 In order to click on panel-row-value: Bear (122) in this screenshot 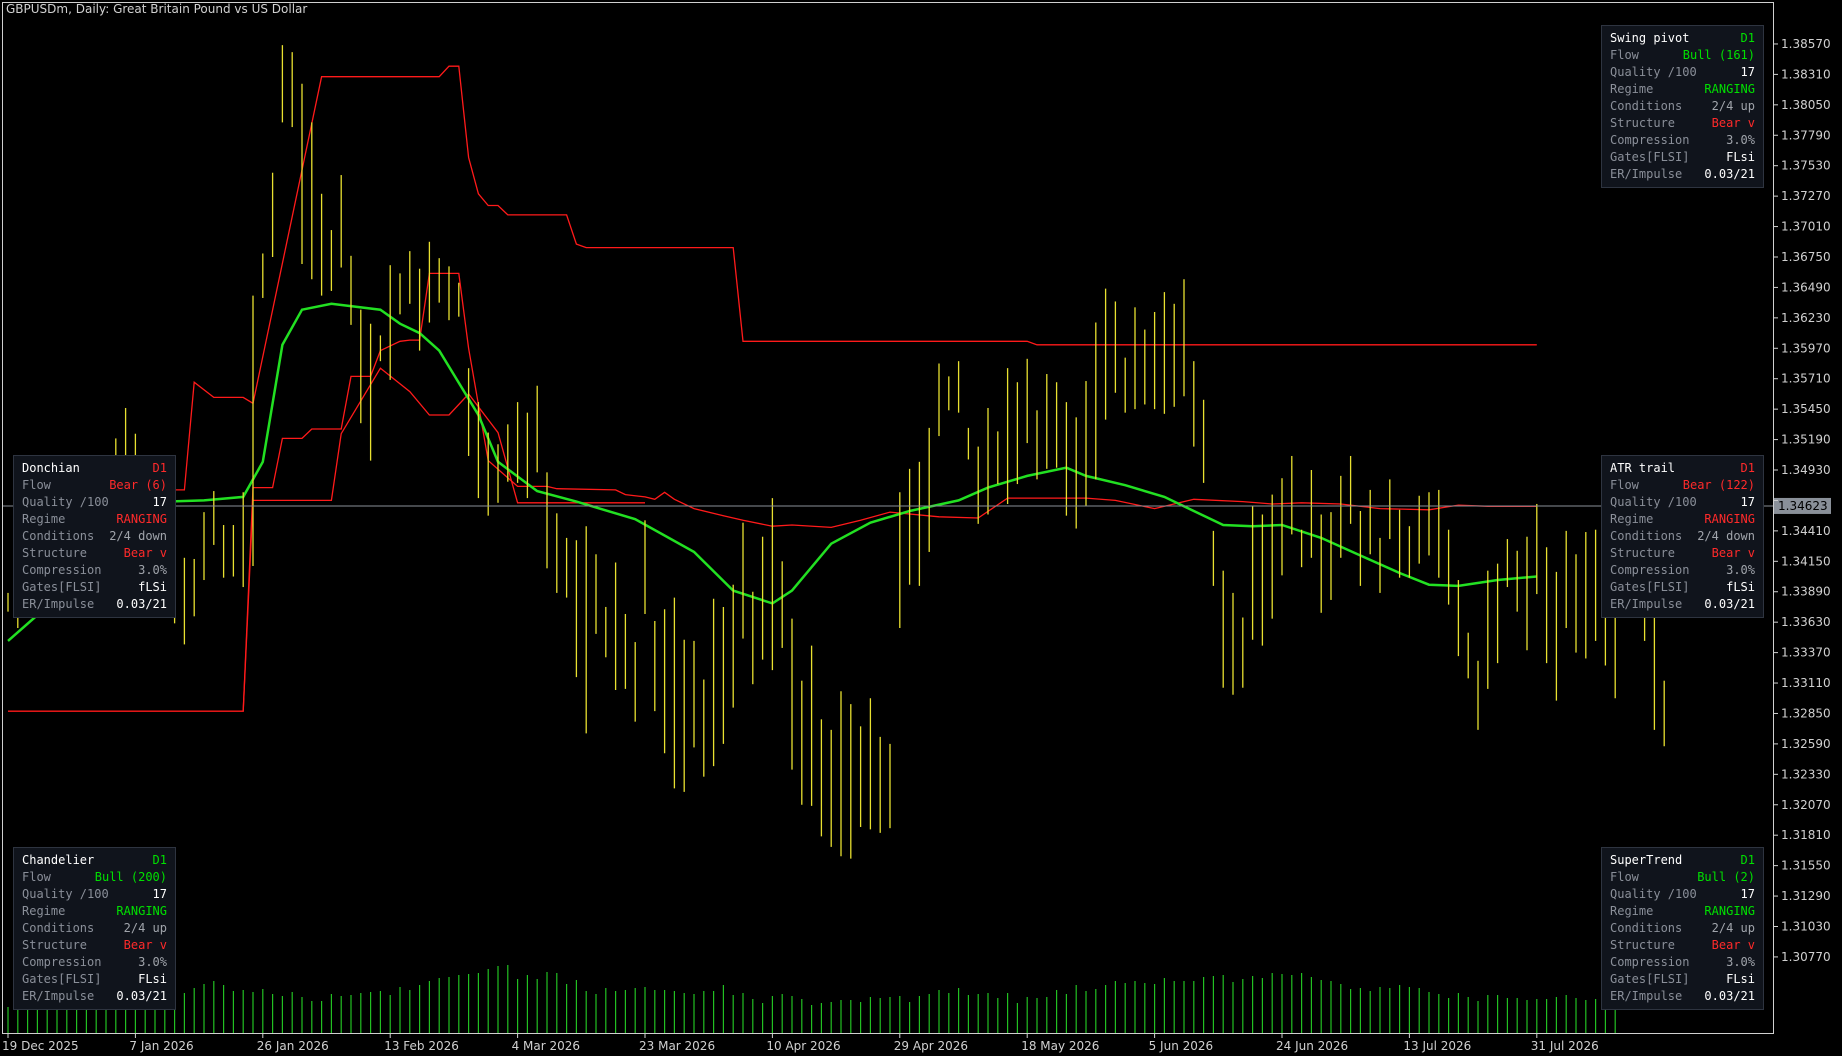, I will do `click(1718, 485)`.